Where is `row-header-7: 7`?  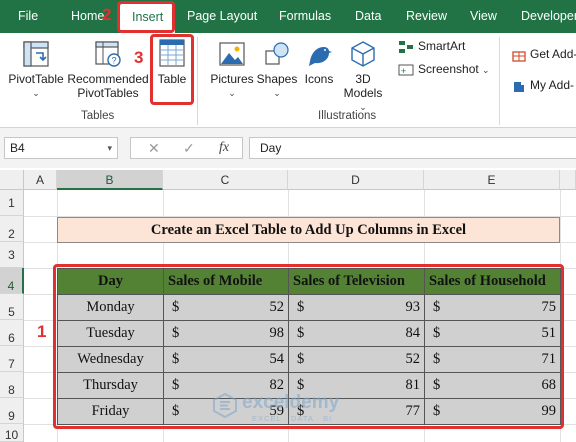
row-header-7: 7 is located at coordinates (12, 359).